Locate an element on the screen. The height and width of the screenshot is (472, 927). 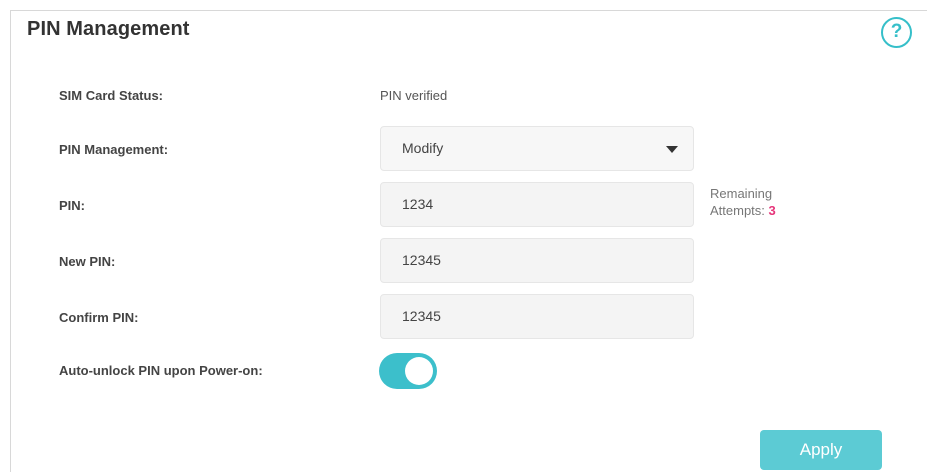
new-pin-input: 12345 is located at coordinates (537, 260).